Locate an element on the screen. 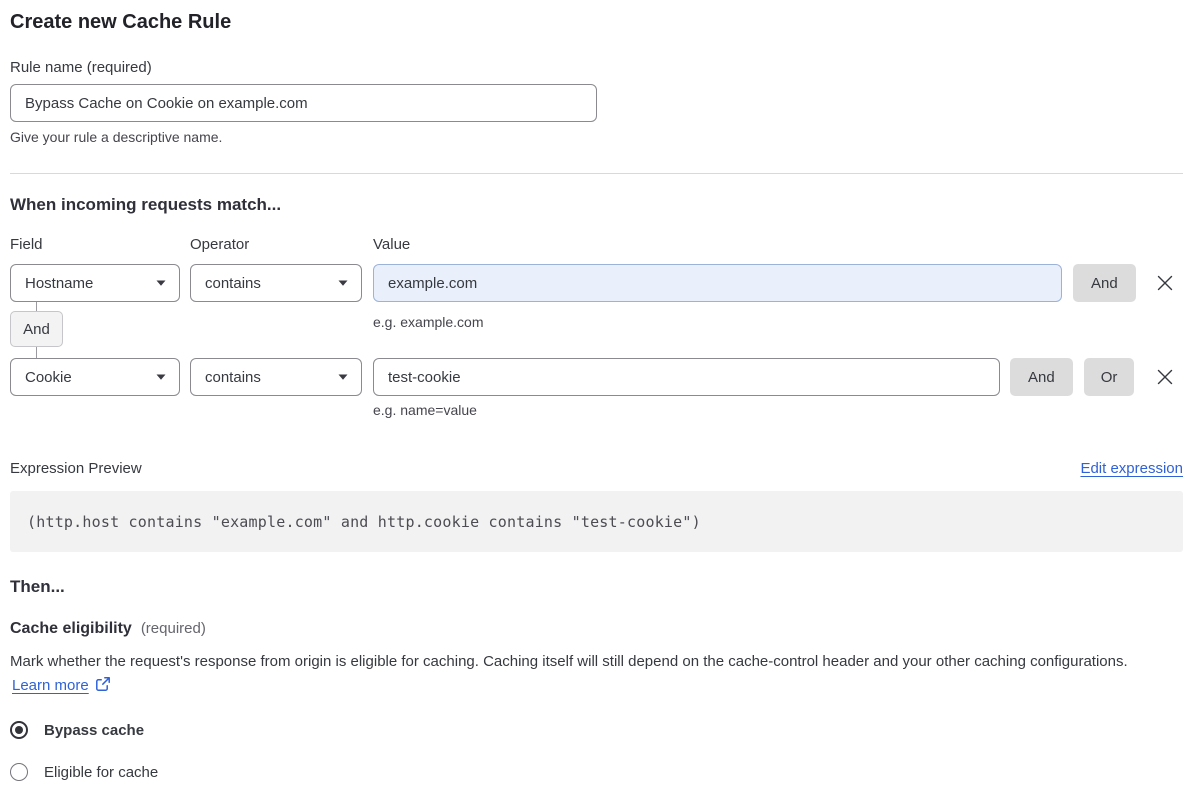 The width and height of the screenshot is (1200, 793). cache-eligibility-title: Cache eligibility is located at coordinates (71, 628).